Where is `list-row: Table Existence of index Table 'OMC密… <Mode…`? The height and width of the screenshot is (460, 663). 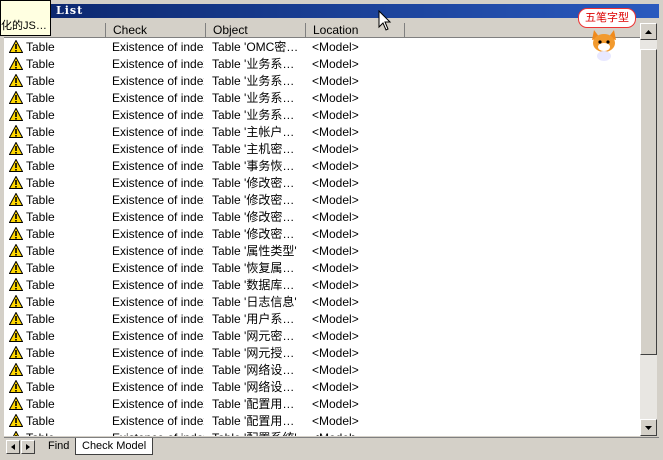 list-row: Table Existence of index Table 'OMC密… <Mode… is located at coordinates (322, 46).